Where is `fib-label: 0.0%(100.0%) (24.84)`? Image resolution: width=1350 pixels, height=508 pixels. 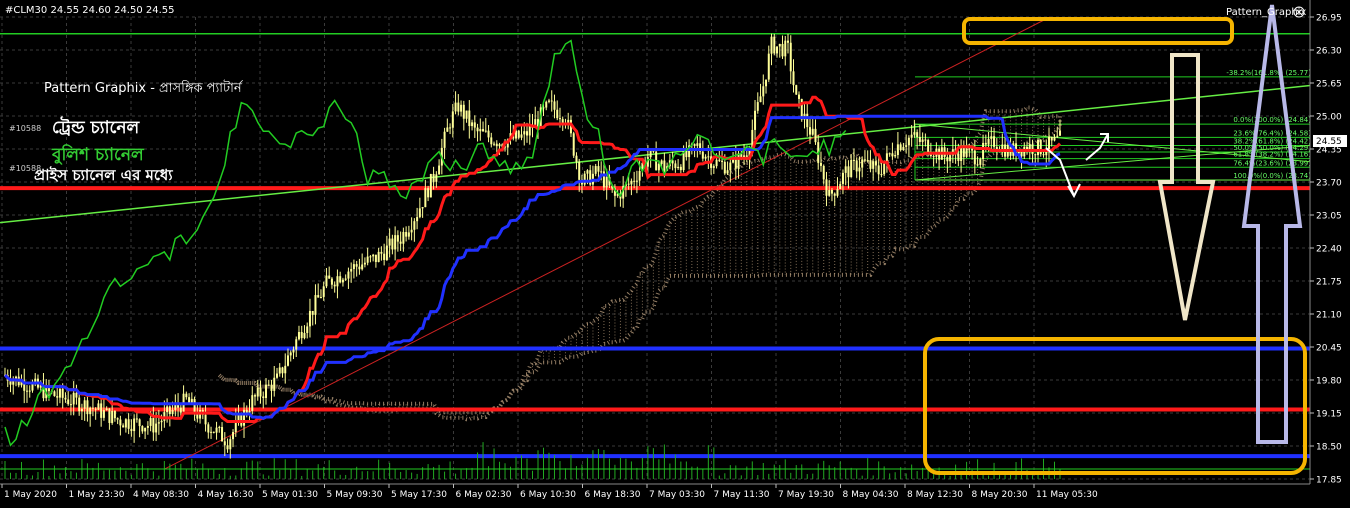 fib-label: 0.0%(100.0%) (24.84) is located at coordinates (1272, 120).